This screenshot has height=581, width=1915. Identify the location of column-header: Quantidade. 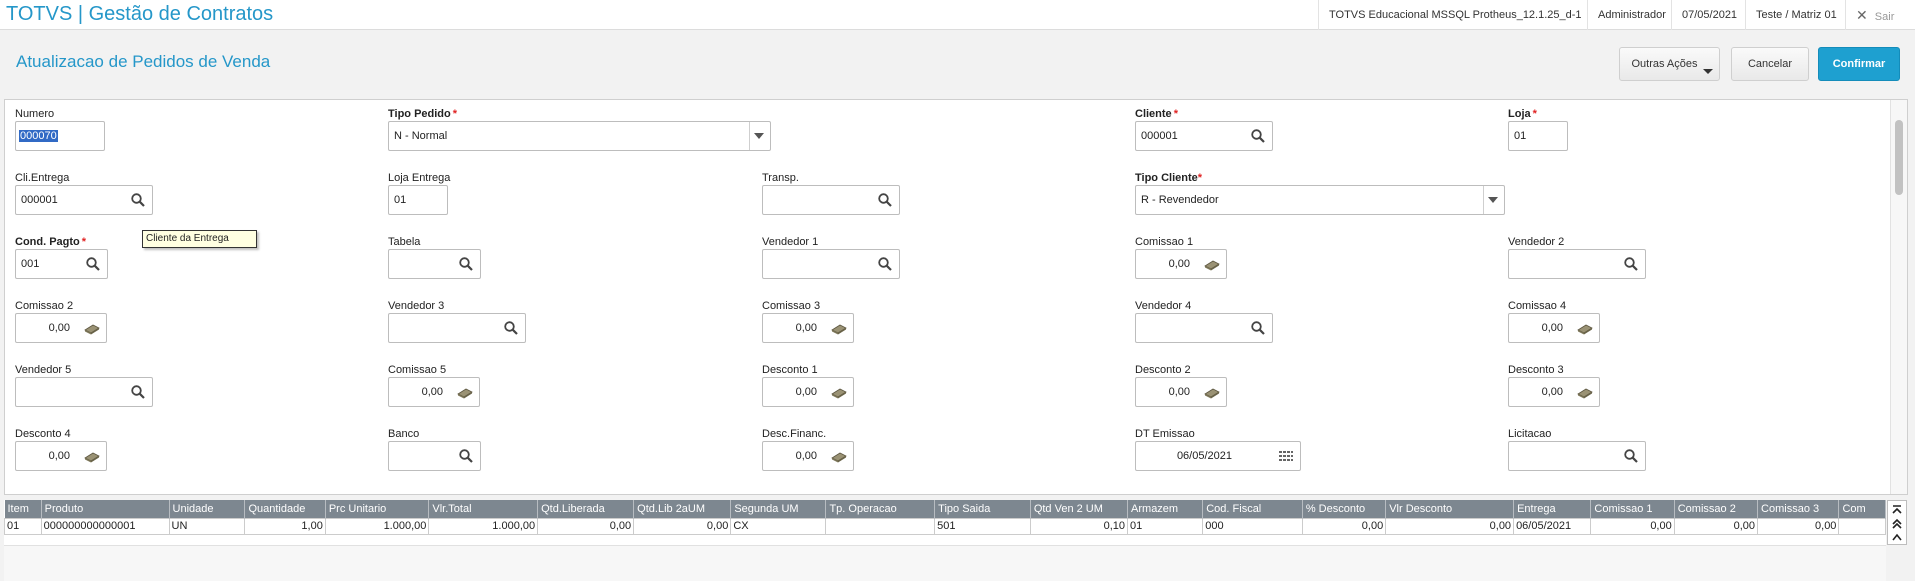
(285, 509).